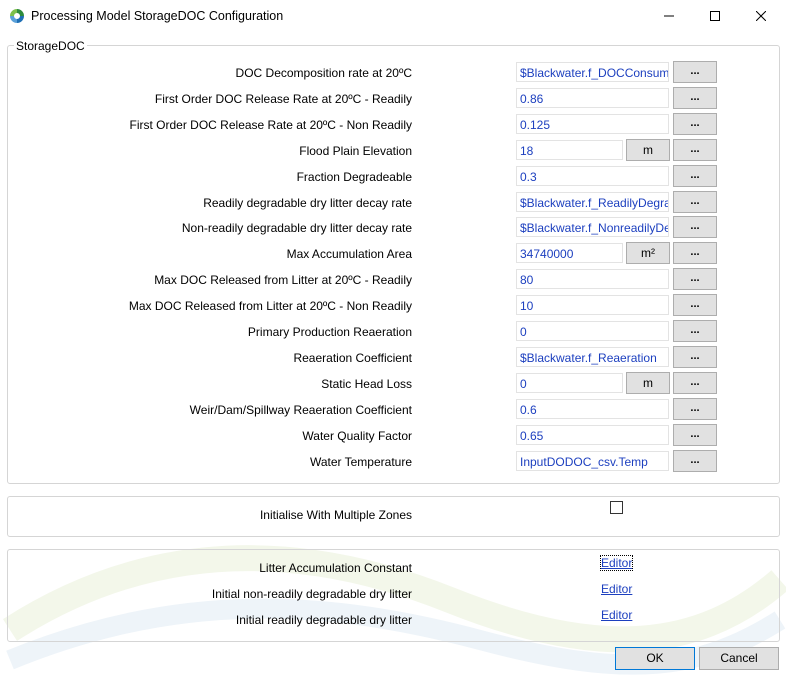  I want to click on minimize-button, so click(669, 16).